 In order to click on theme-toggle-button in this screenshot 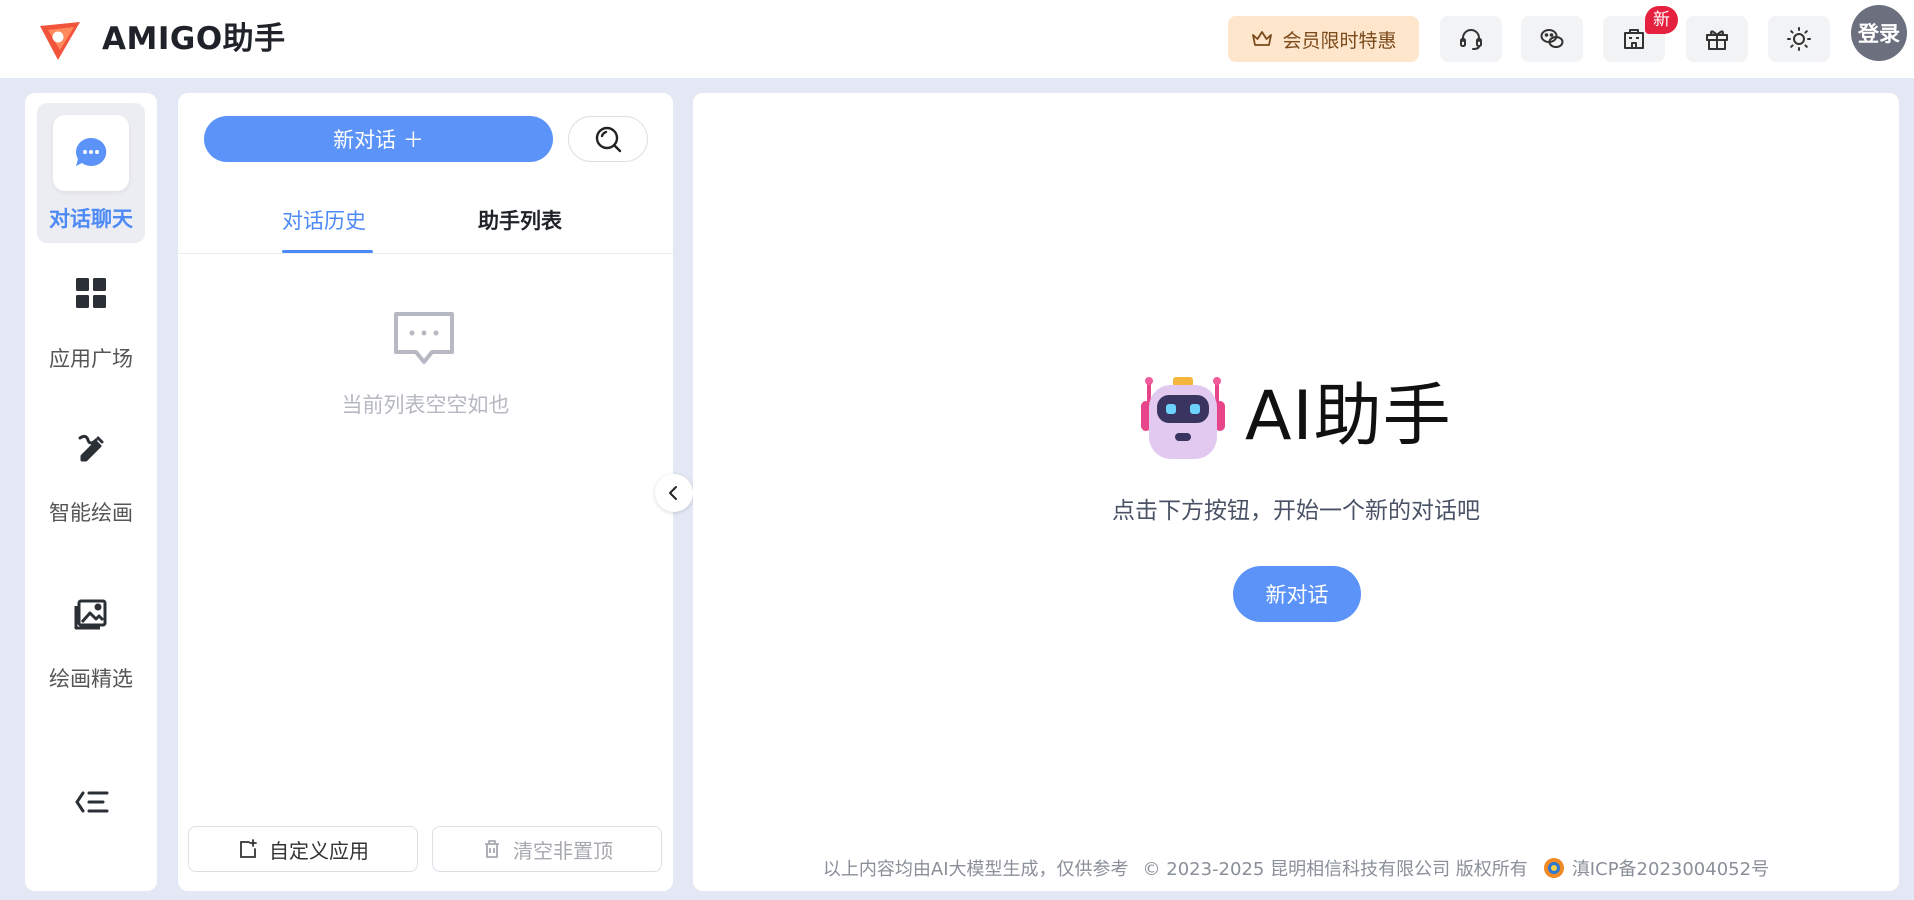, I will do `click(1799, 39)`.